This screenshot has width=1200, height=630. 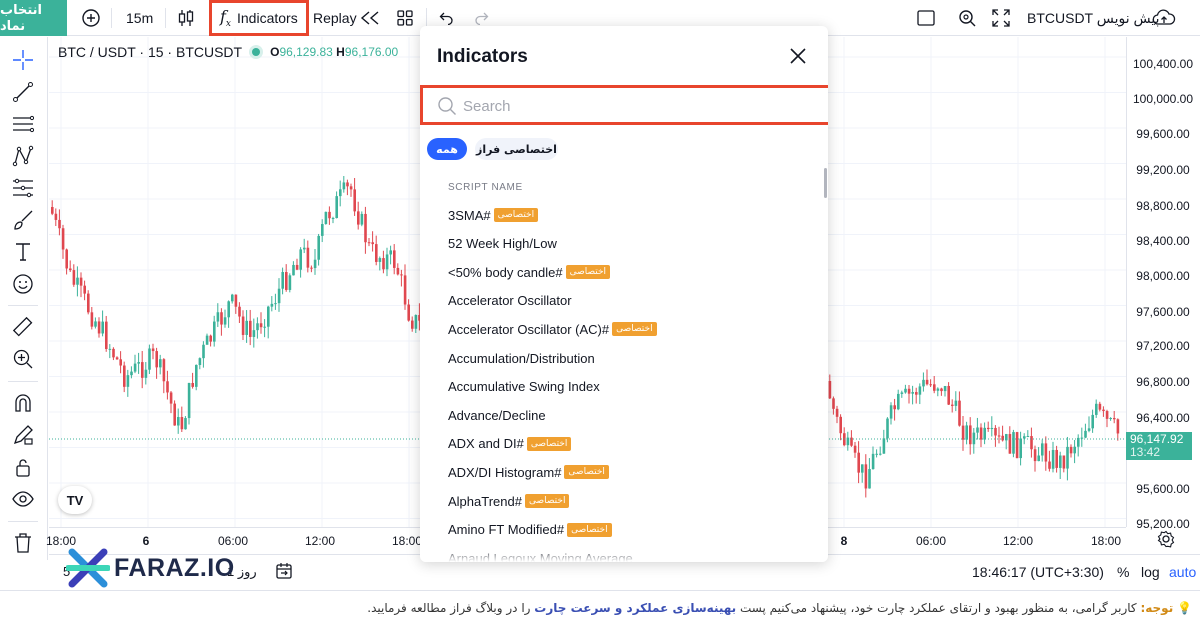 What do you see at coordinates (174, 567) in the screenshot?
I see `faraz-brand-text: FARAZ.IO` at bounding box center [174, 567].